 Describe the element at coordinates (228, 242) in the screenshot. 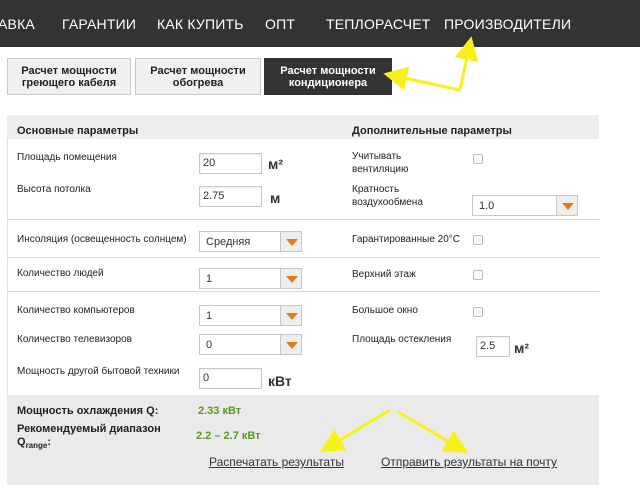

I see `insolation-value: Средняя` at that location.